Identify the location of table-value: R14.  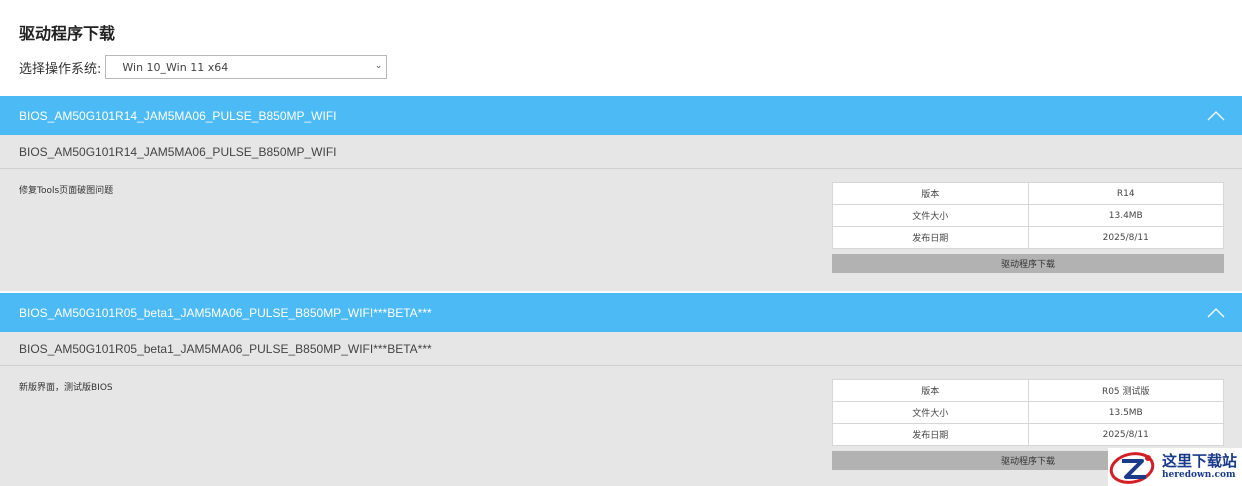
(1125, 193).